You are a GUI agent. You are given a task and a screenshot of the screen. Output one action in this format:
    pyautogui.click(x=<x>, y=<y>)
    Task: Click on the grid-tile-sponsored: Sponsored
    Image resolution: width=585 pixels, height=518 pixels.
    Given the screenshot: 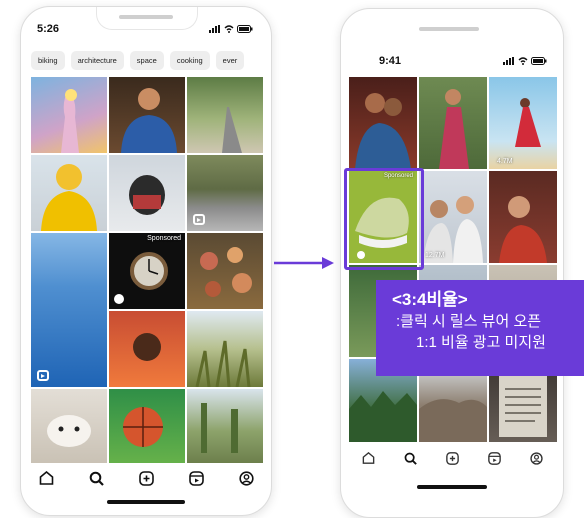 What is the action you would take?
    pyautogui.click(x=147, y=271)
    